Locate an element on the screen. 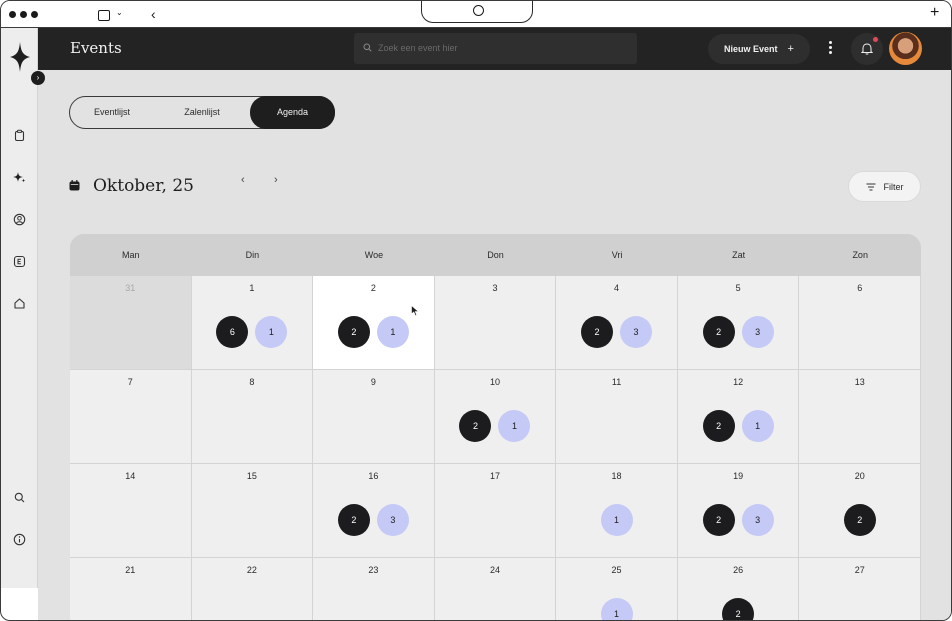 Image resolution: width=952 pixels, height=621 pixels. search-box is located at coordinates (495, 48).